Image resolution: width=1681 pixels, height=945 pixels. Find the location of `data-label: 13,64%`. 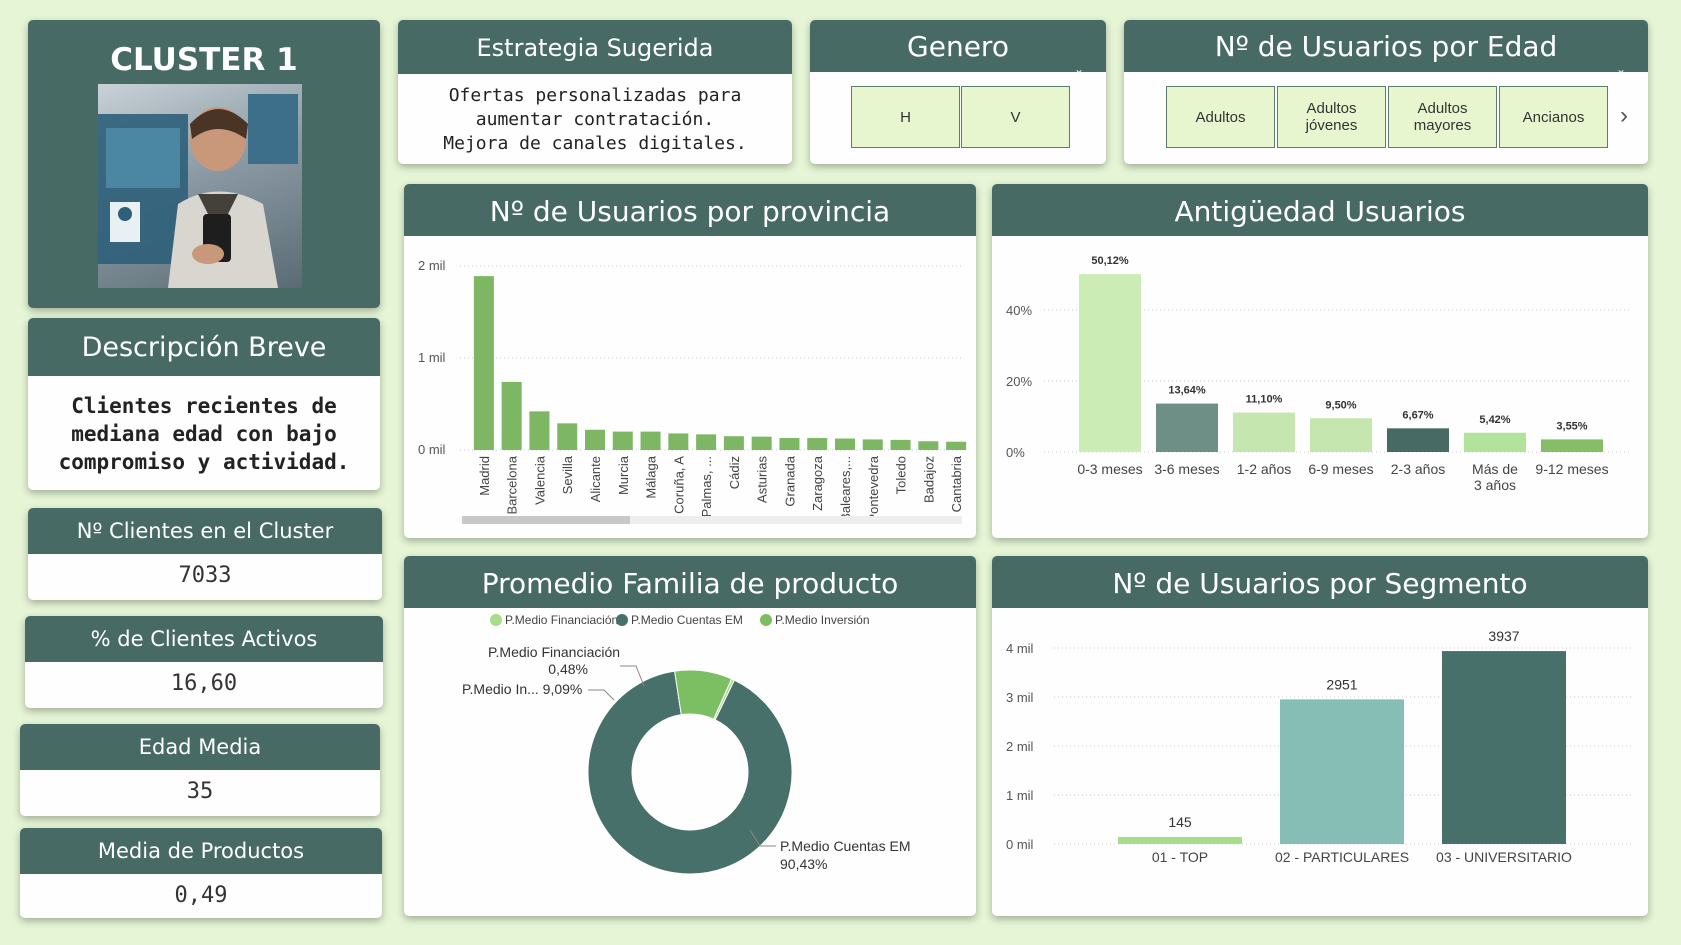

data-label: 13,64% is located at coordinates (1187, 391).